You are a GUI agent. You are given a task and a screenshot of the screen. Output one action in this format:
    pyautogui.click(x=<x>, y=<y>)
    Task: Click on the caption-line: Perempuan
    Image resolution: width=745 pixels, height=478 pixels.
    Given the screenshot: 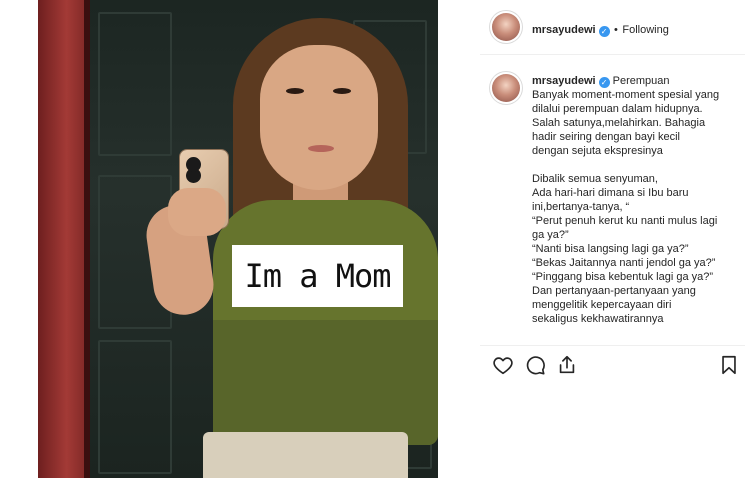 What is the action you would take?
    pyautogui.click(x=641, y=81)
    